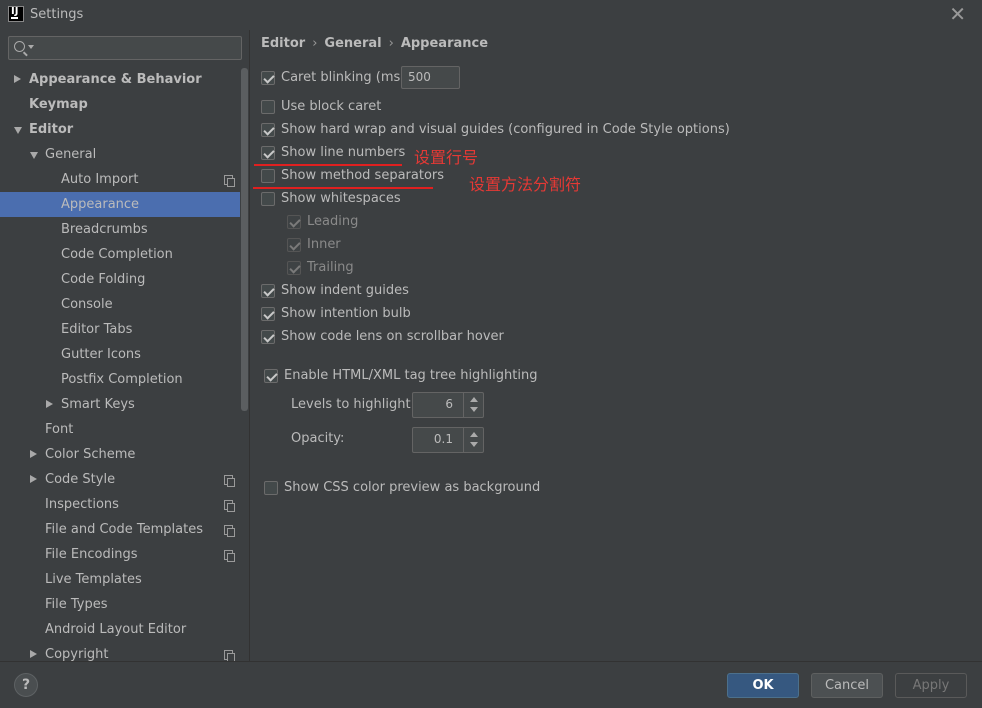  What do you see at coordinates (120, 604) in the screenshot?
I see `sidebar-item-file-types: File Types` at bounding box center [120, 604].